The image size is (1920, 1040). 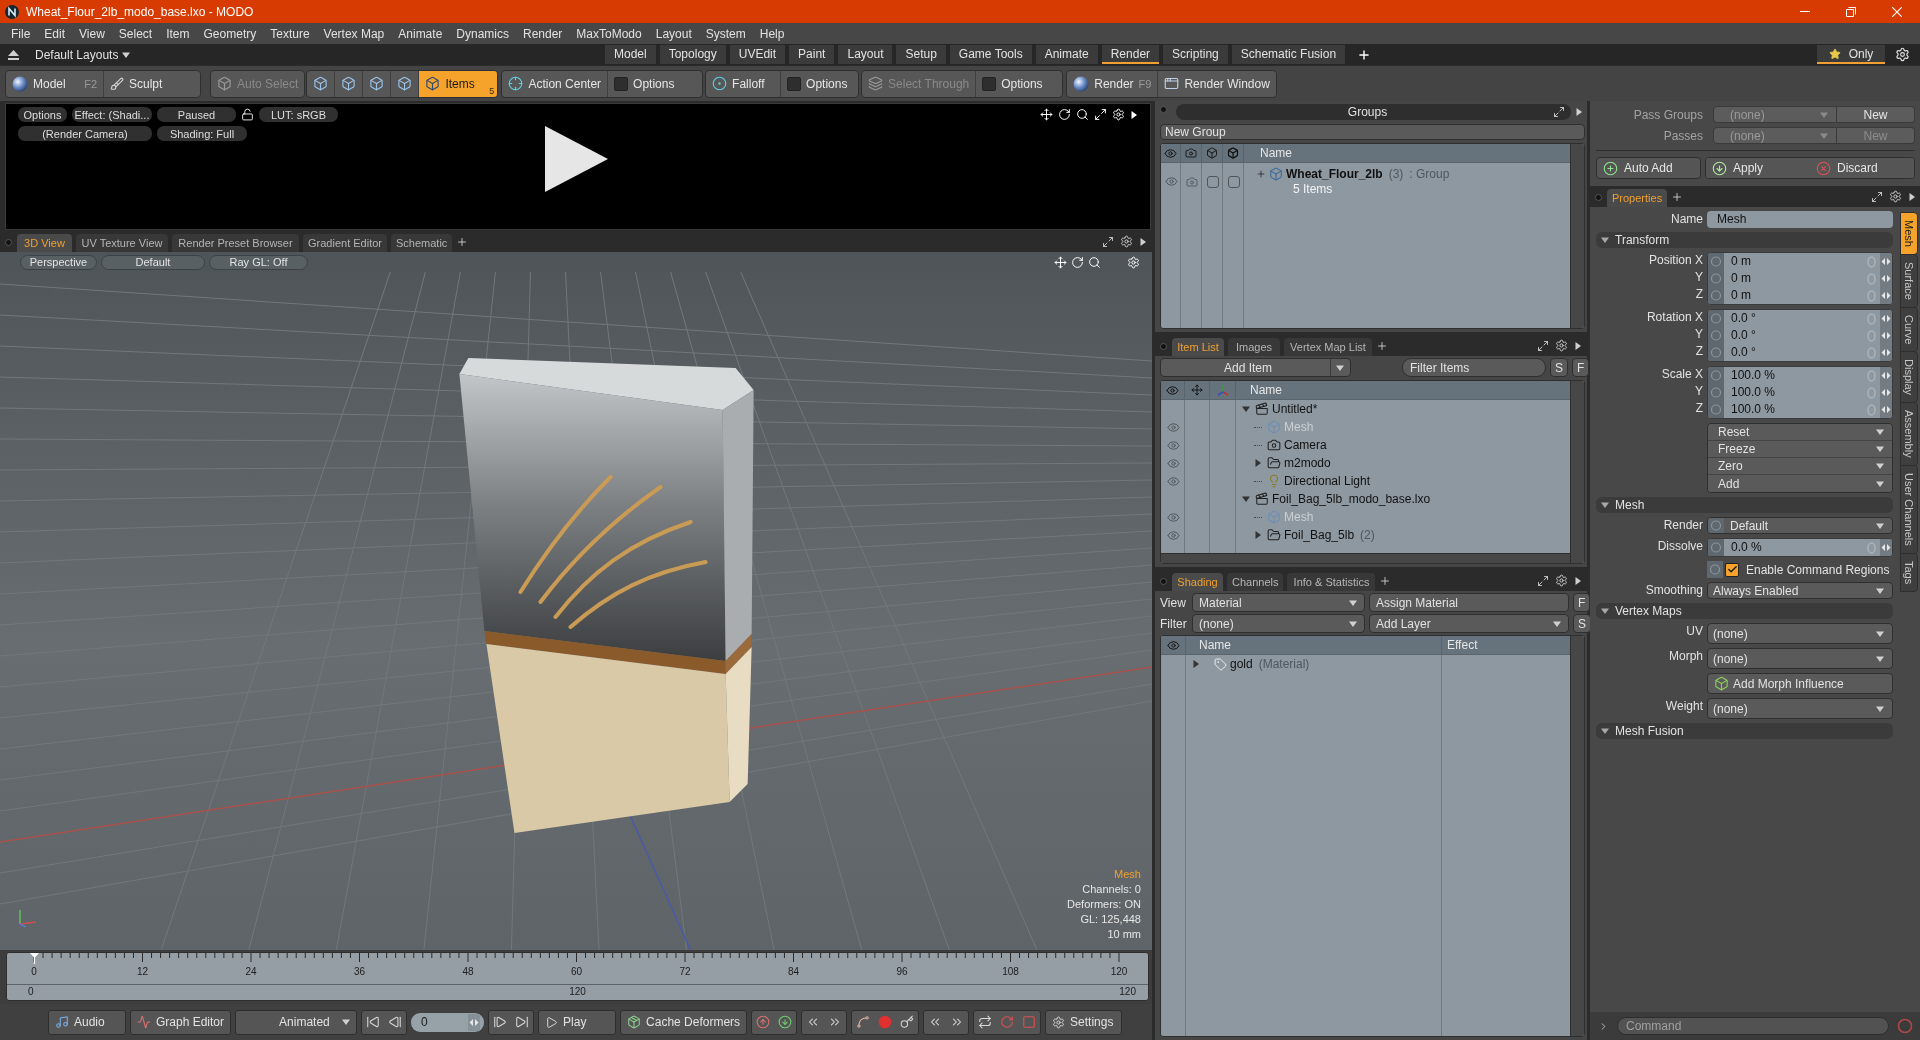 What do you see at coordinates (1744, 611) in the screenshot?
I see `section-header: Vertex Maps` at bounding box center [1744, 611].